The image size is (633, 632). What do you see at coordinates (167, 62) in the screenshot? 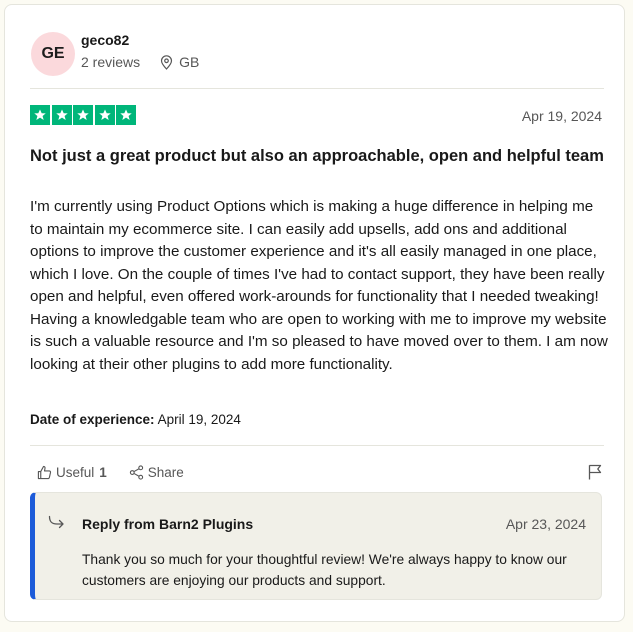
I see `location-pin-icon` at bounding box center [167, 62].